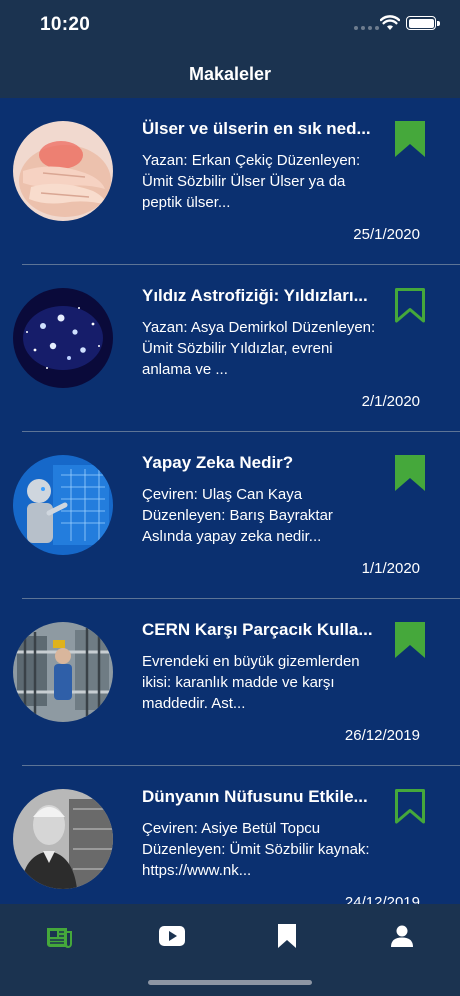  I want to click on article-thumbnail-cern, so click(63, 672).